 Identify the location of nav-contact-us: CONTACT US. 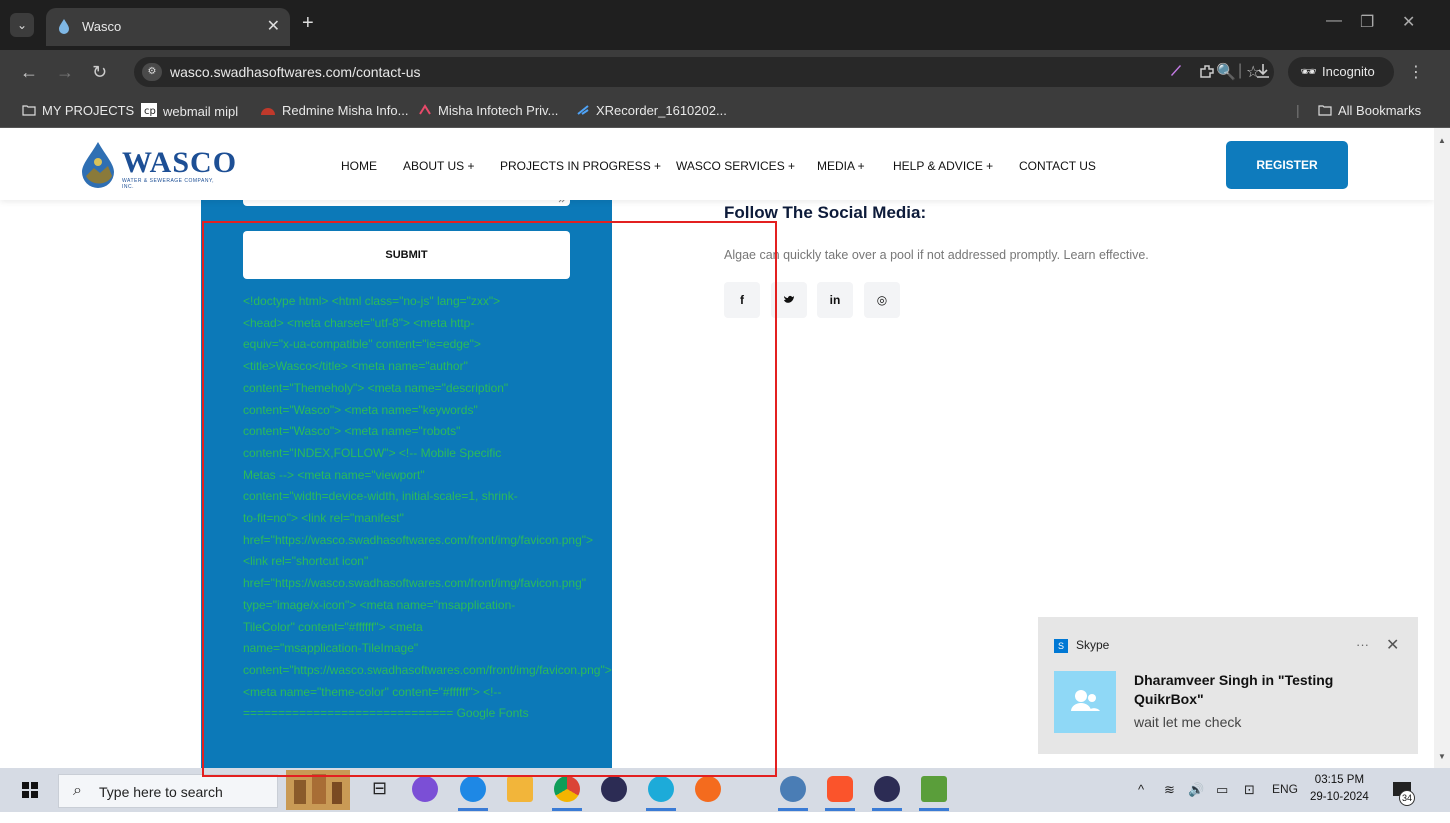
(1057, 166).